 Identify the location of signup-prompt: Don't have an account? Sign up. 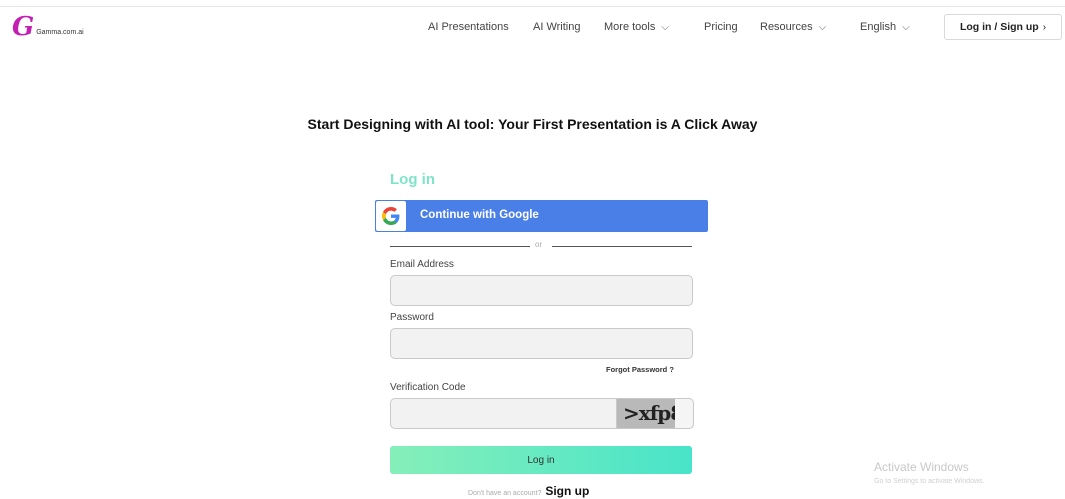
(528, 491).